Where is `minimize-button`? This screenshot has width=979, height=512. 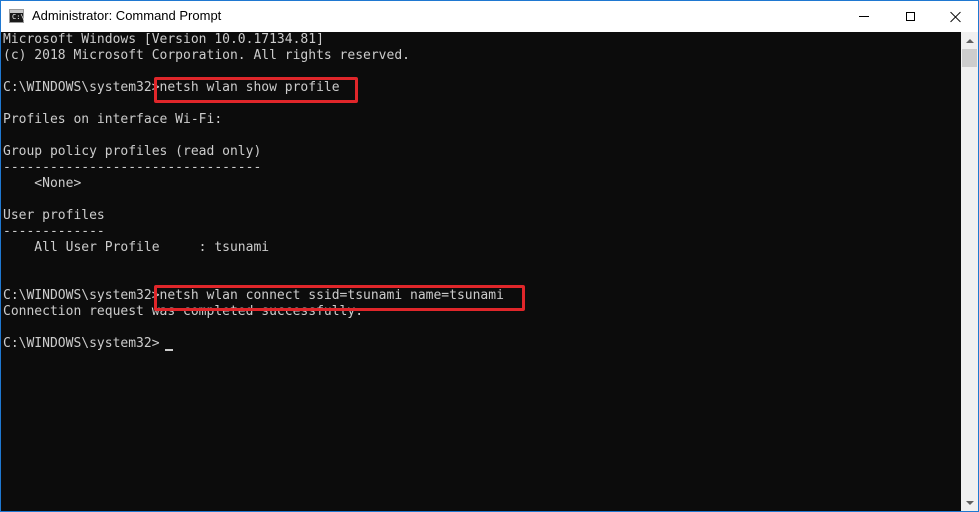
minimize-button is located at coordinates (864, 16).